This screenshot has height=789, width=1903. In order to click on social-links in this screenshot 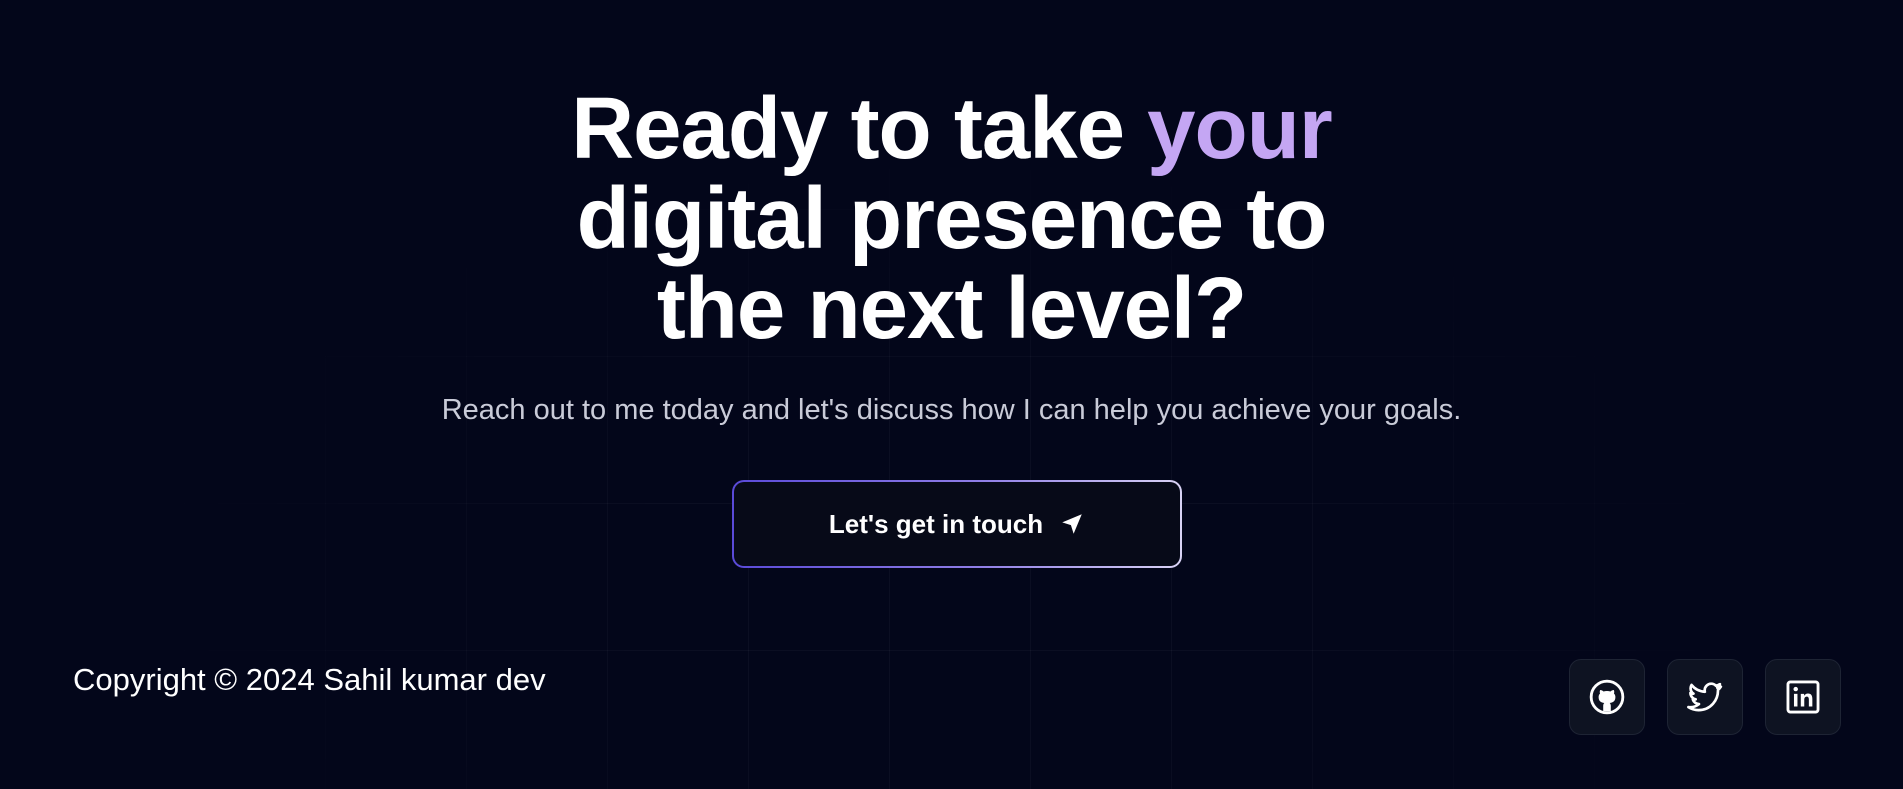, I will do `click(1705, 697)`.